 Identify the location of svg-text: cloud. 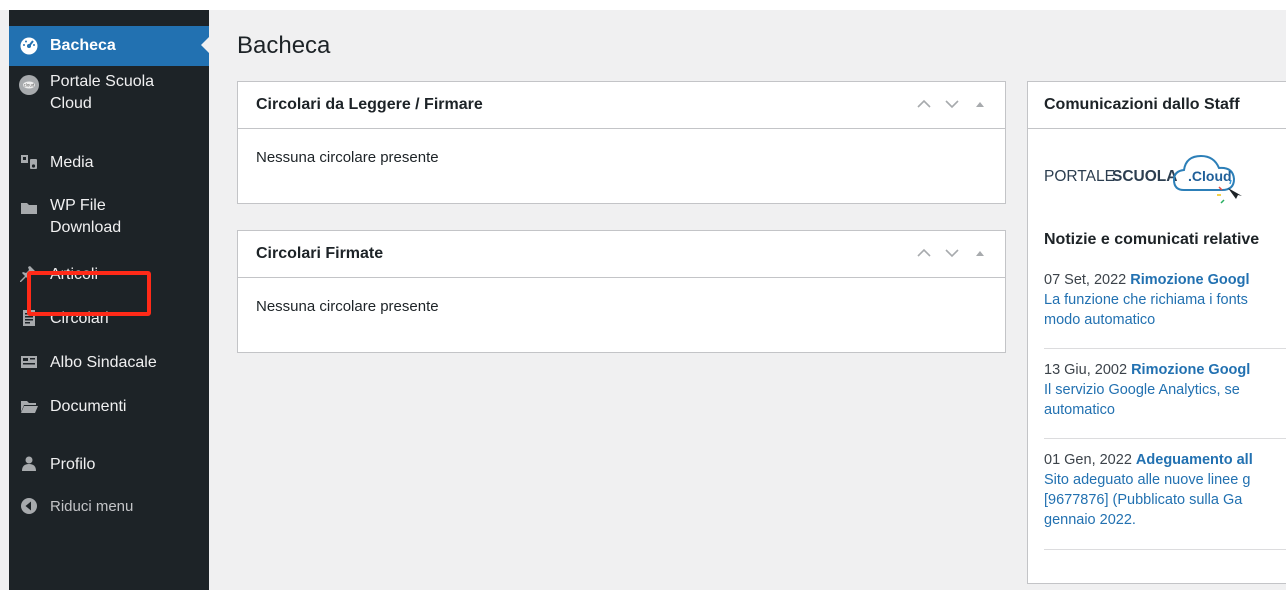
(29, 85).